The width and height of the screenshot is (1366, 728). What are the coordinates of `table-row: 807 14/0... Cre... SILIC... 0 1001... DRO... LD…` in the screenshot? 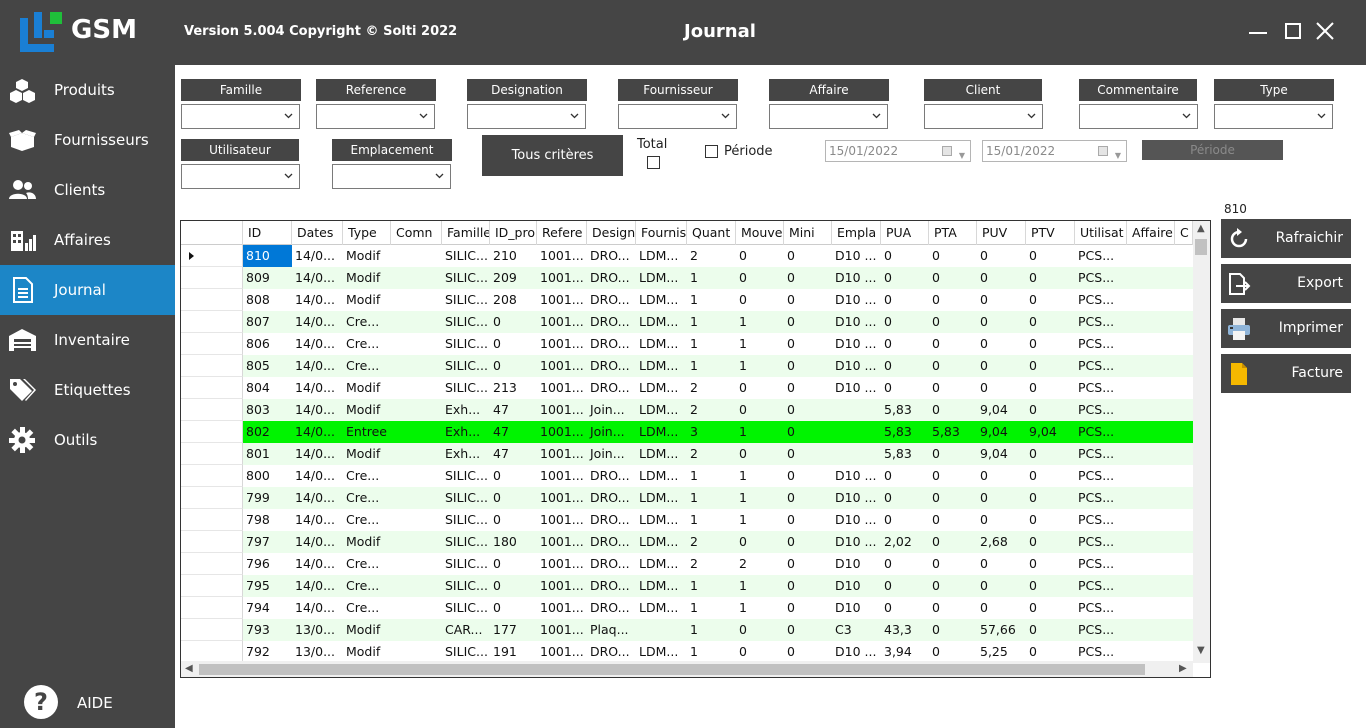 It's located at (687, 322).